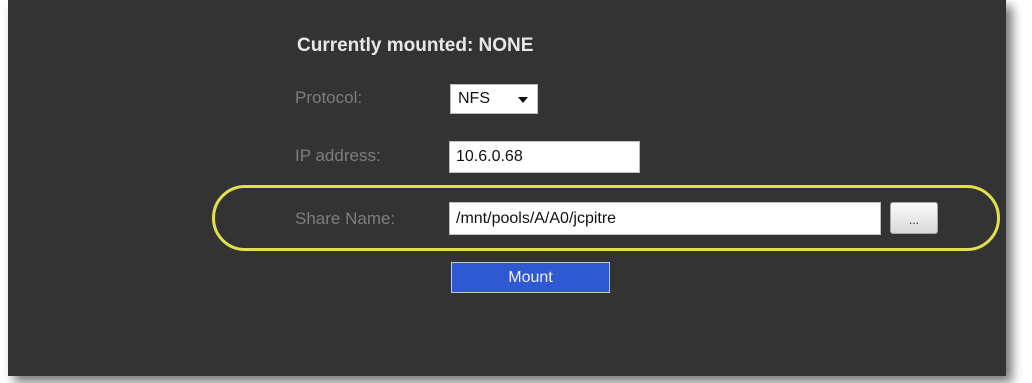 The height and width of the screenshot is (383, 1032). I want to click on mount-status-heading: Currently mounted: NONE, so click(415, 45).